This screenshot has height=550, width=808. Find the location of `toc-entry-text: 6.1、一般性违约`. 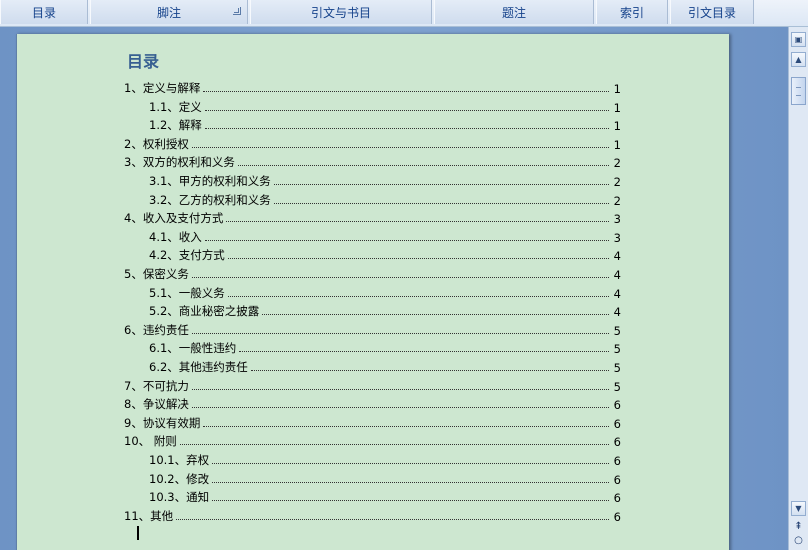

toc-entry-text: 6.1、一般性违约 is located at coordinates (193, 348).